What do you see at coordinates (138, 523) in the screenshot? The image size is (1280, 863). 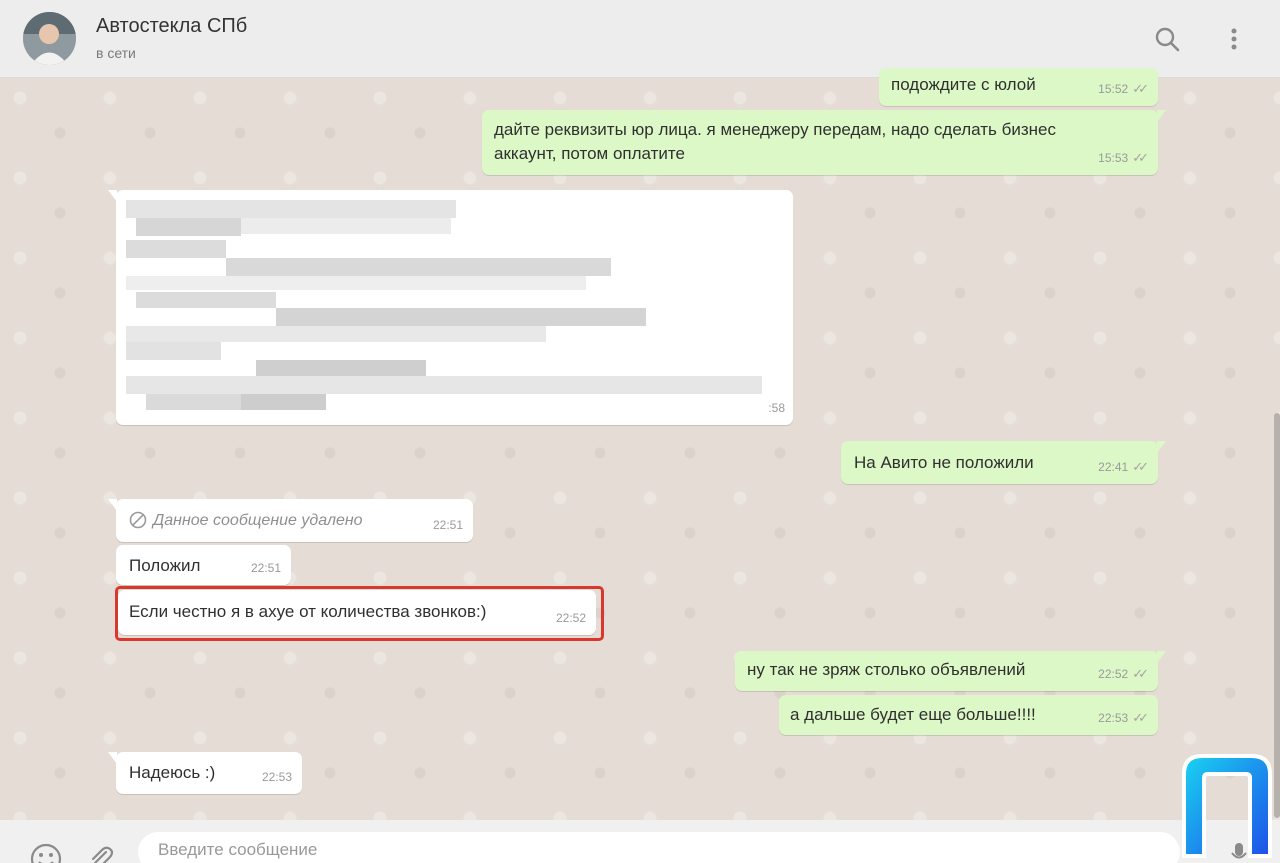 I see `deleted-icon` at bounding box center [138, 523].